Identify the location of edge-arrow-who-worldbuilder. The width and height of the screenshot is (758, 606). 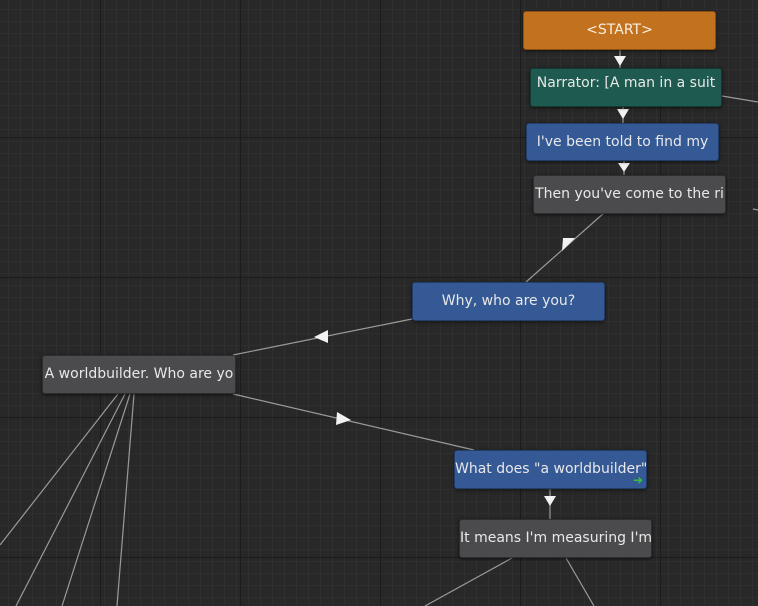
(321, 336).